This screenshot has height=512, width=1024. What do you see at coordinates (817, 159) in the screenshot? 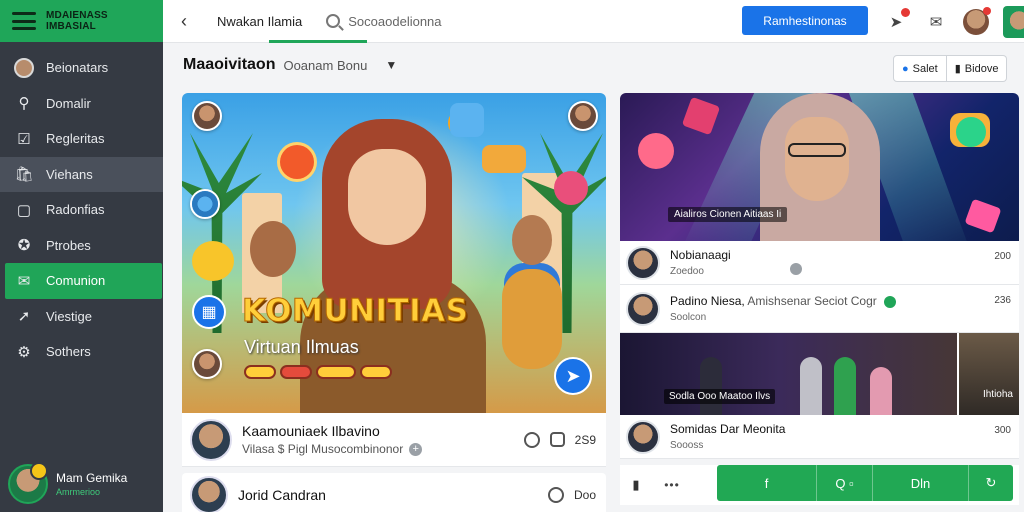
I see `featured-figure-face` at bounding box center [817, 159].